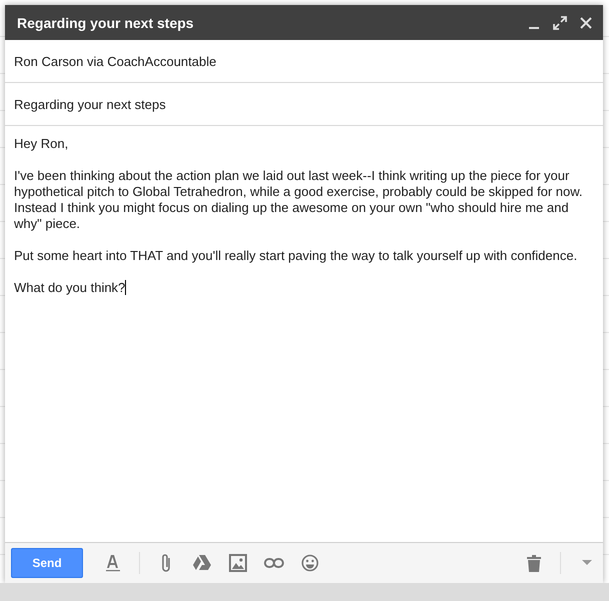 The height and width of the screenshot is (601, 609). I want to click on message-paragraph: Hey Ron,, so click(42, 144).